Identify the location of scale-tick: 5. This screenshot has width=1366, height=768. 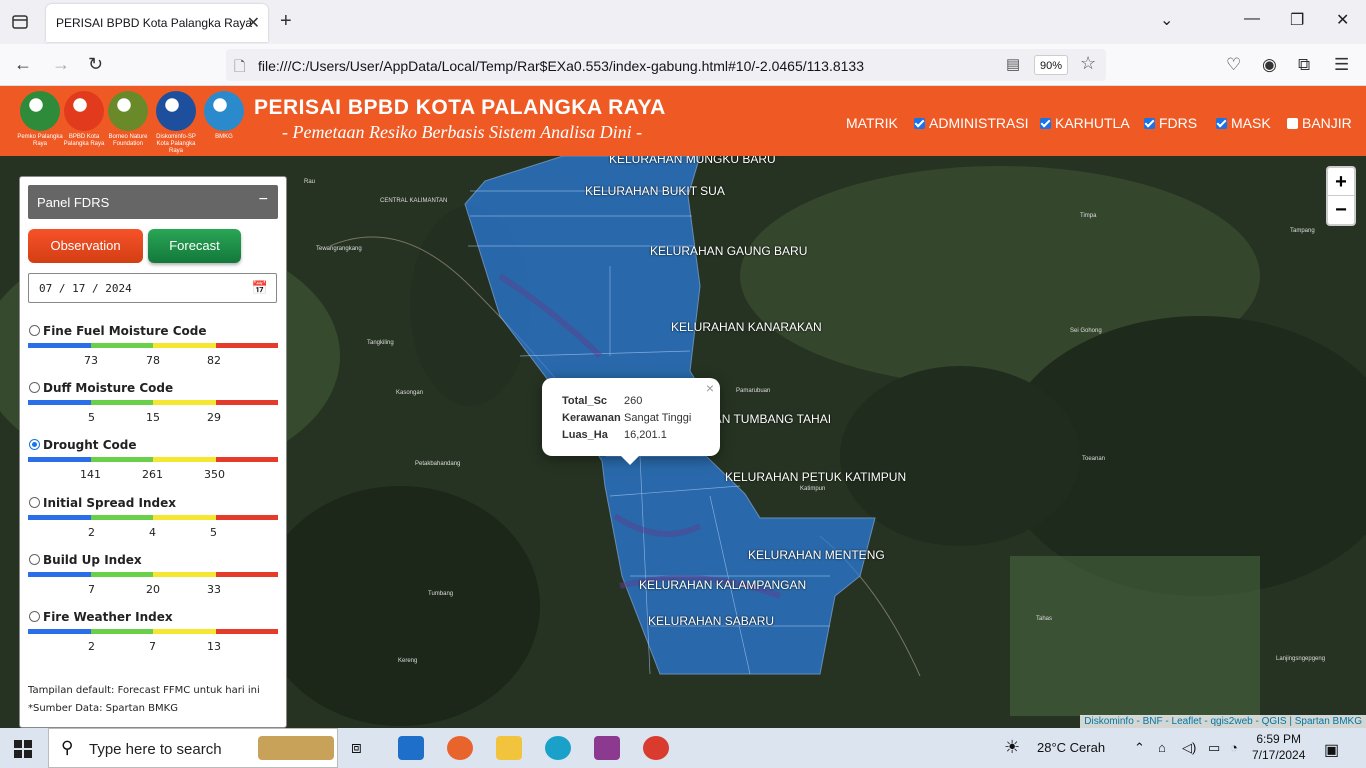
(91, 417).